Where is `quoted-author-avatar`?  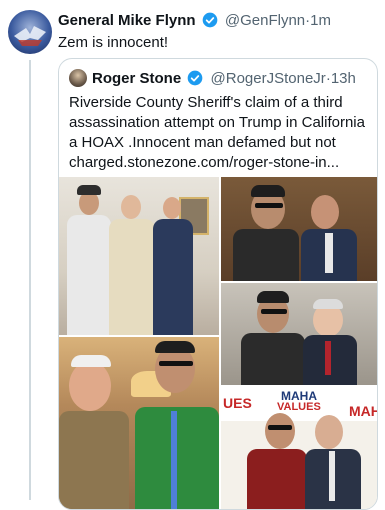 quoted-author-avatar is located at coordinates (78, 78).